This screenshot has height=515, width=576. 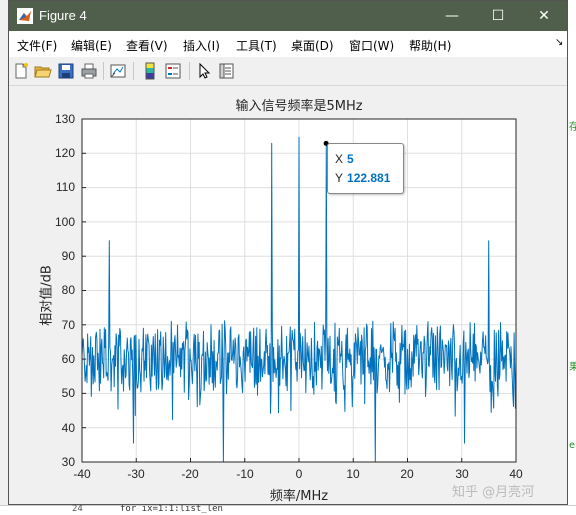 What do you see at coordinates (173, 71) in the screenshot?
I see `insert-legend-icon` at bounding box center [173, 71].